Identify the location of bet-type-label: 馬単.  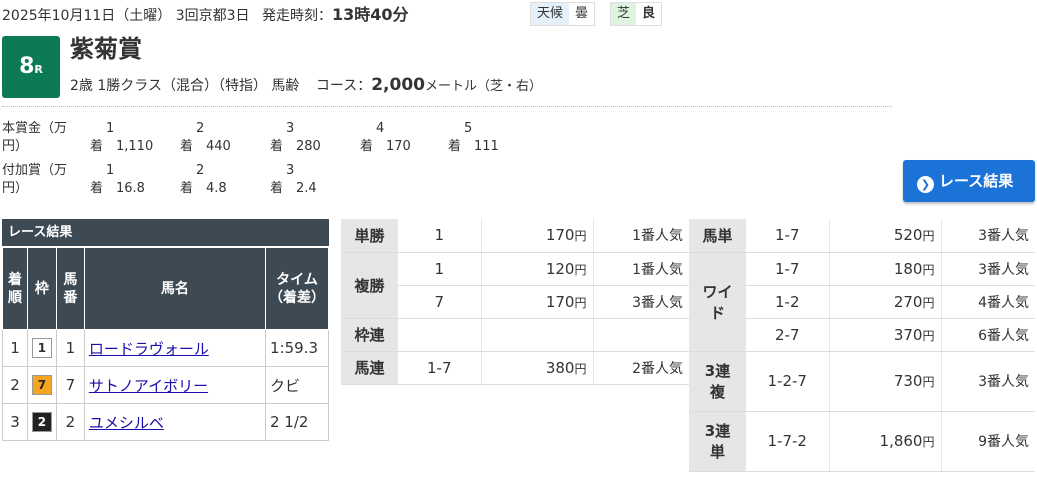
(717, 236).